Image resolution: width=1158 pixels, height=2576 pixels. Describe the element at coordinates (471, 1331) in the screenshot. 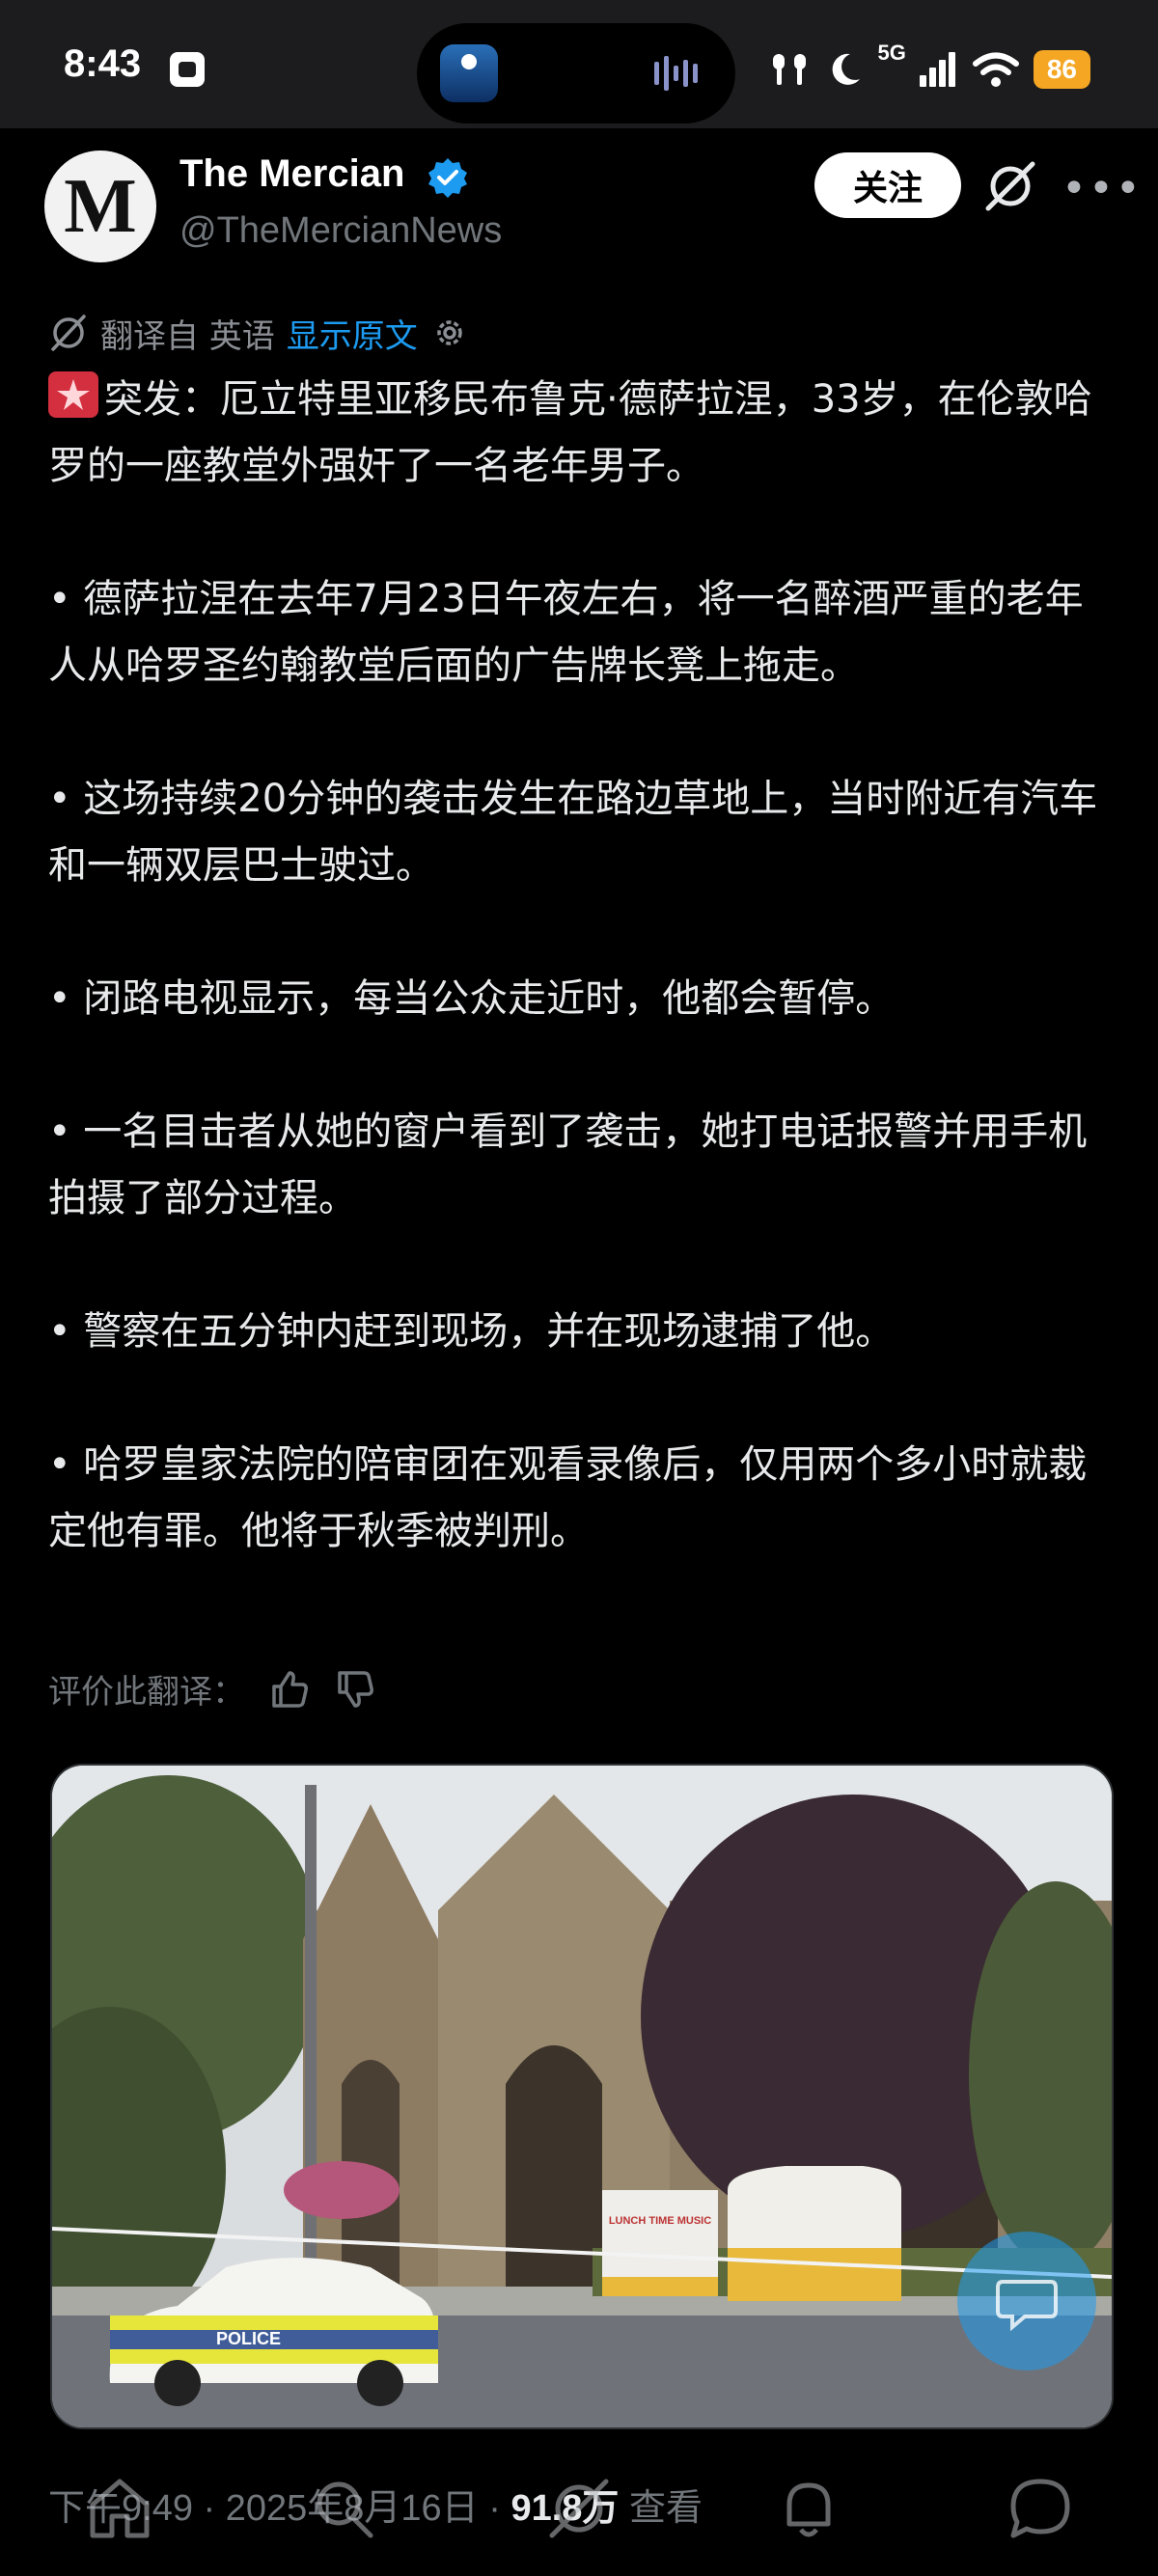

I see `post-paragraph: • 警察在五分钟内赶到现场，并在现场逮捕了他。` at that location.